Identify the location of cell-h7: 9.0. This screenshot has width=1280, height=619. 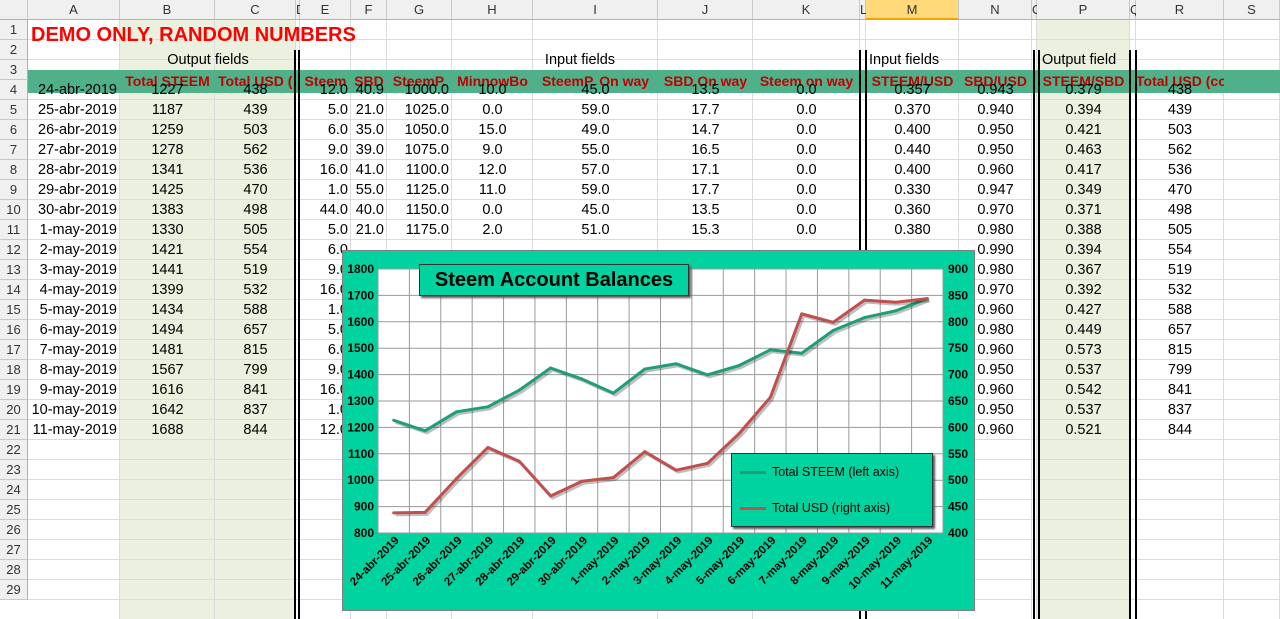
(492, 150).